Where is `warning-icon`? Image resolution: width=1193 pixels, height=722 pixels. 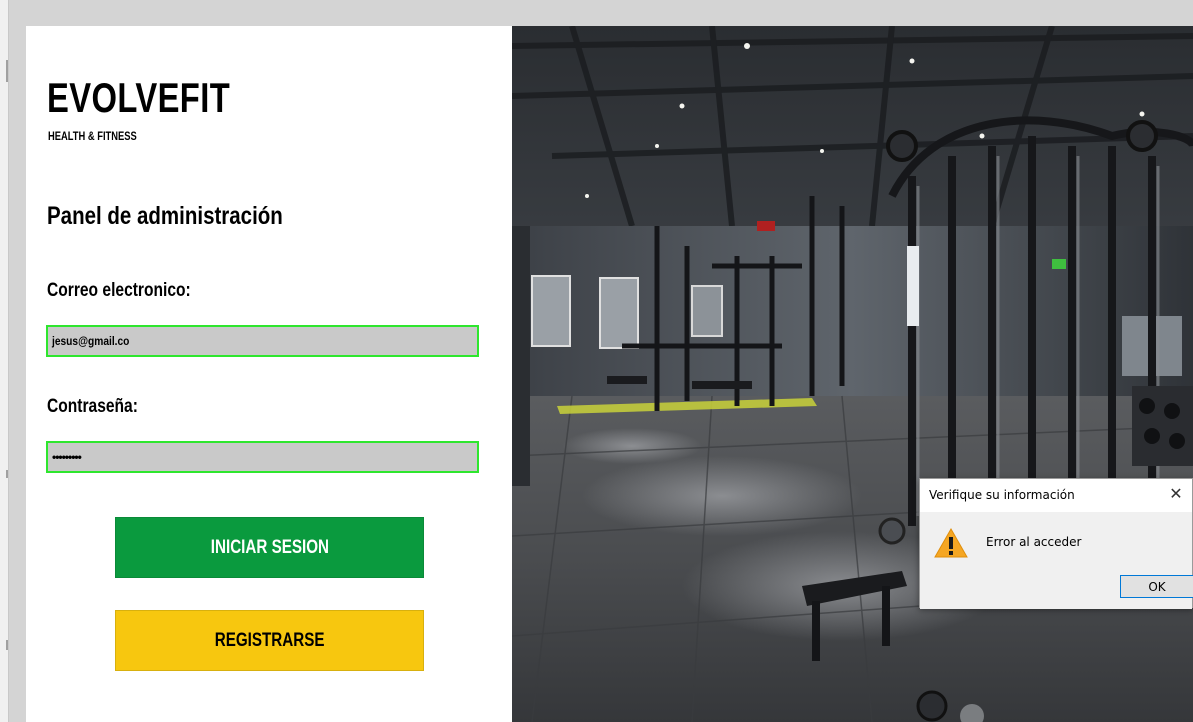 warning-icon is located at coordinates (951, 543).